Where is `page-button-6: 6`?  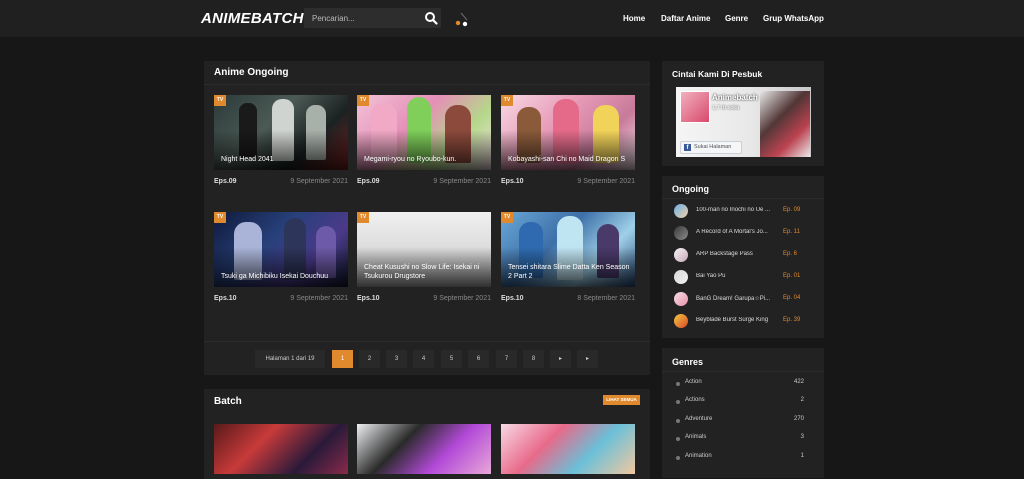 page-button-6: 6 is located at coordinates (478, 359).